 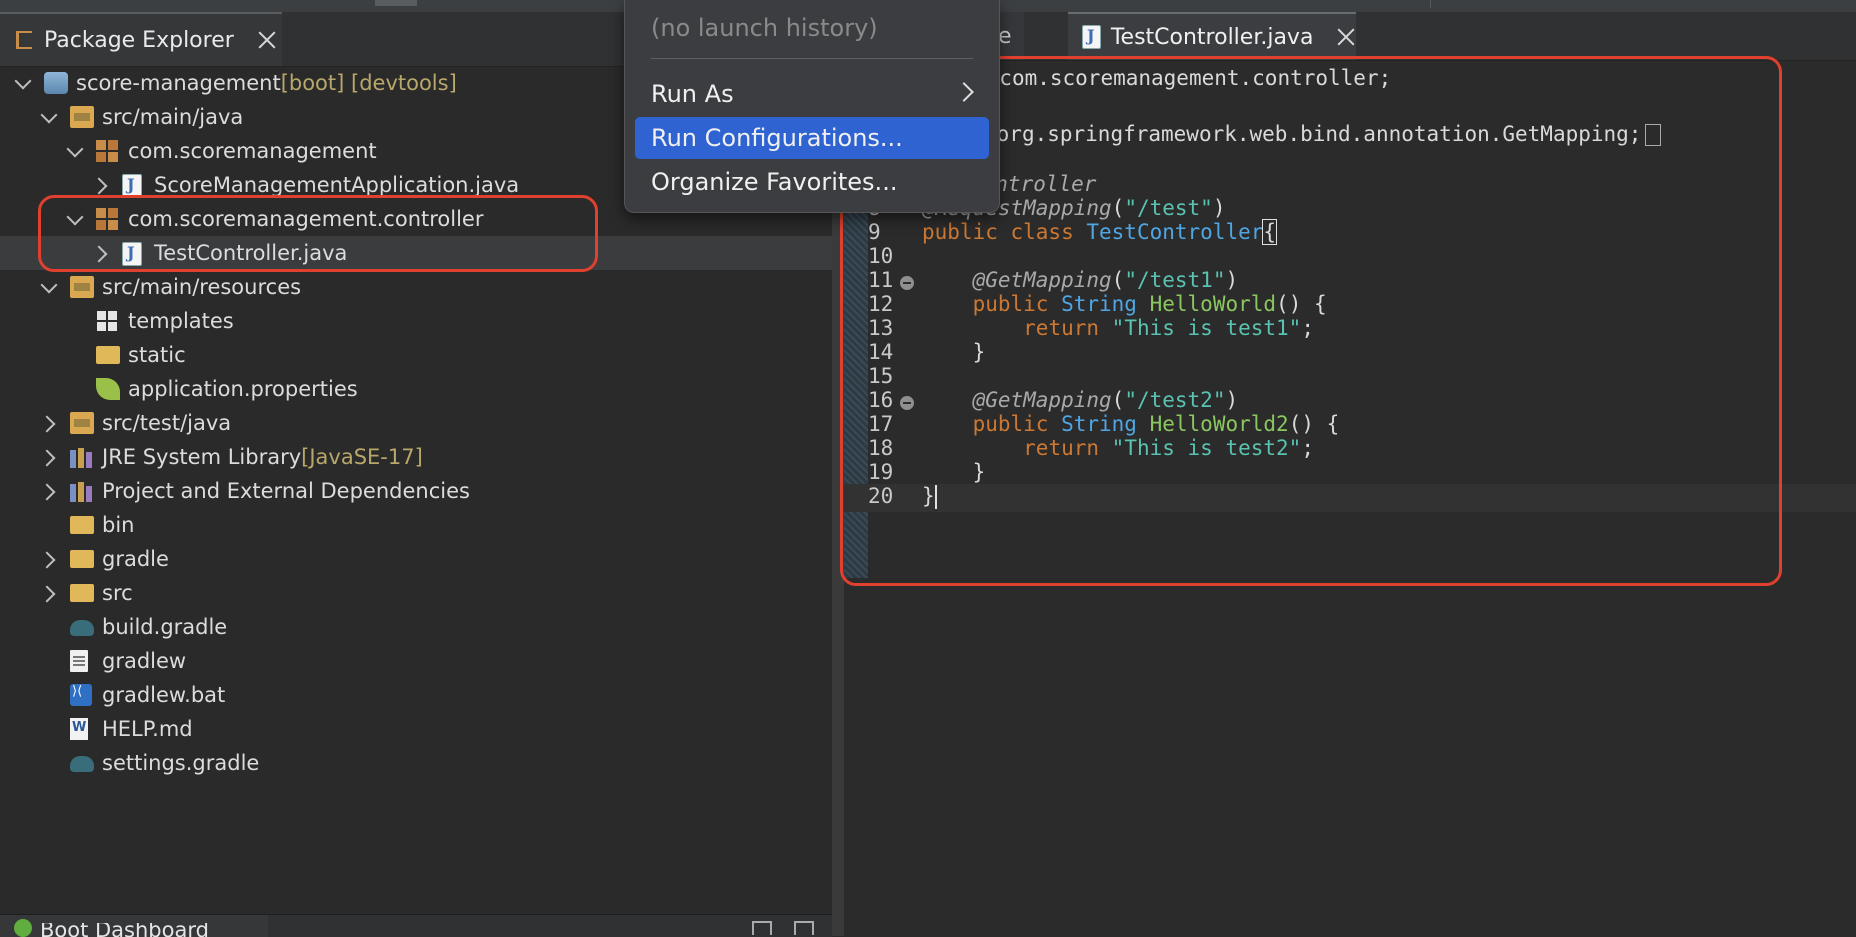 I want to click on tree-item: HELP.md, so click(x=416, y=729).